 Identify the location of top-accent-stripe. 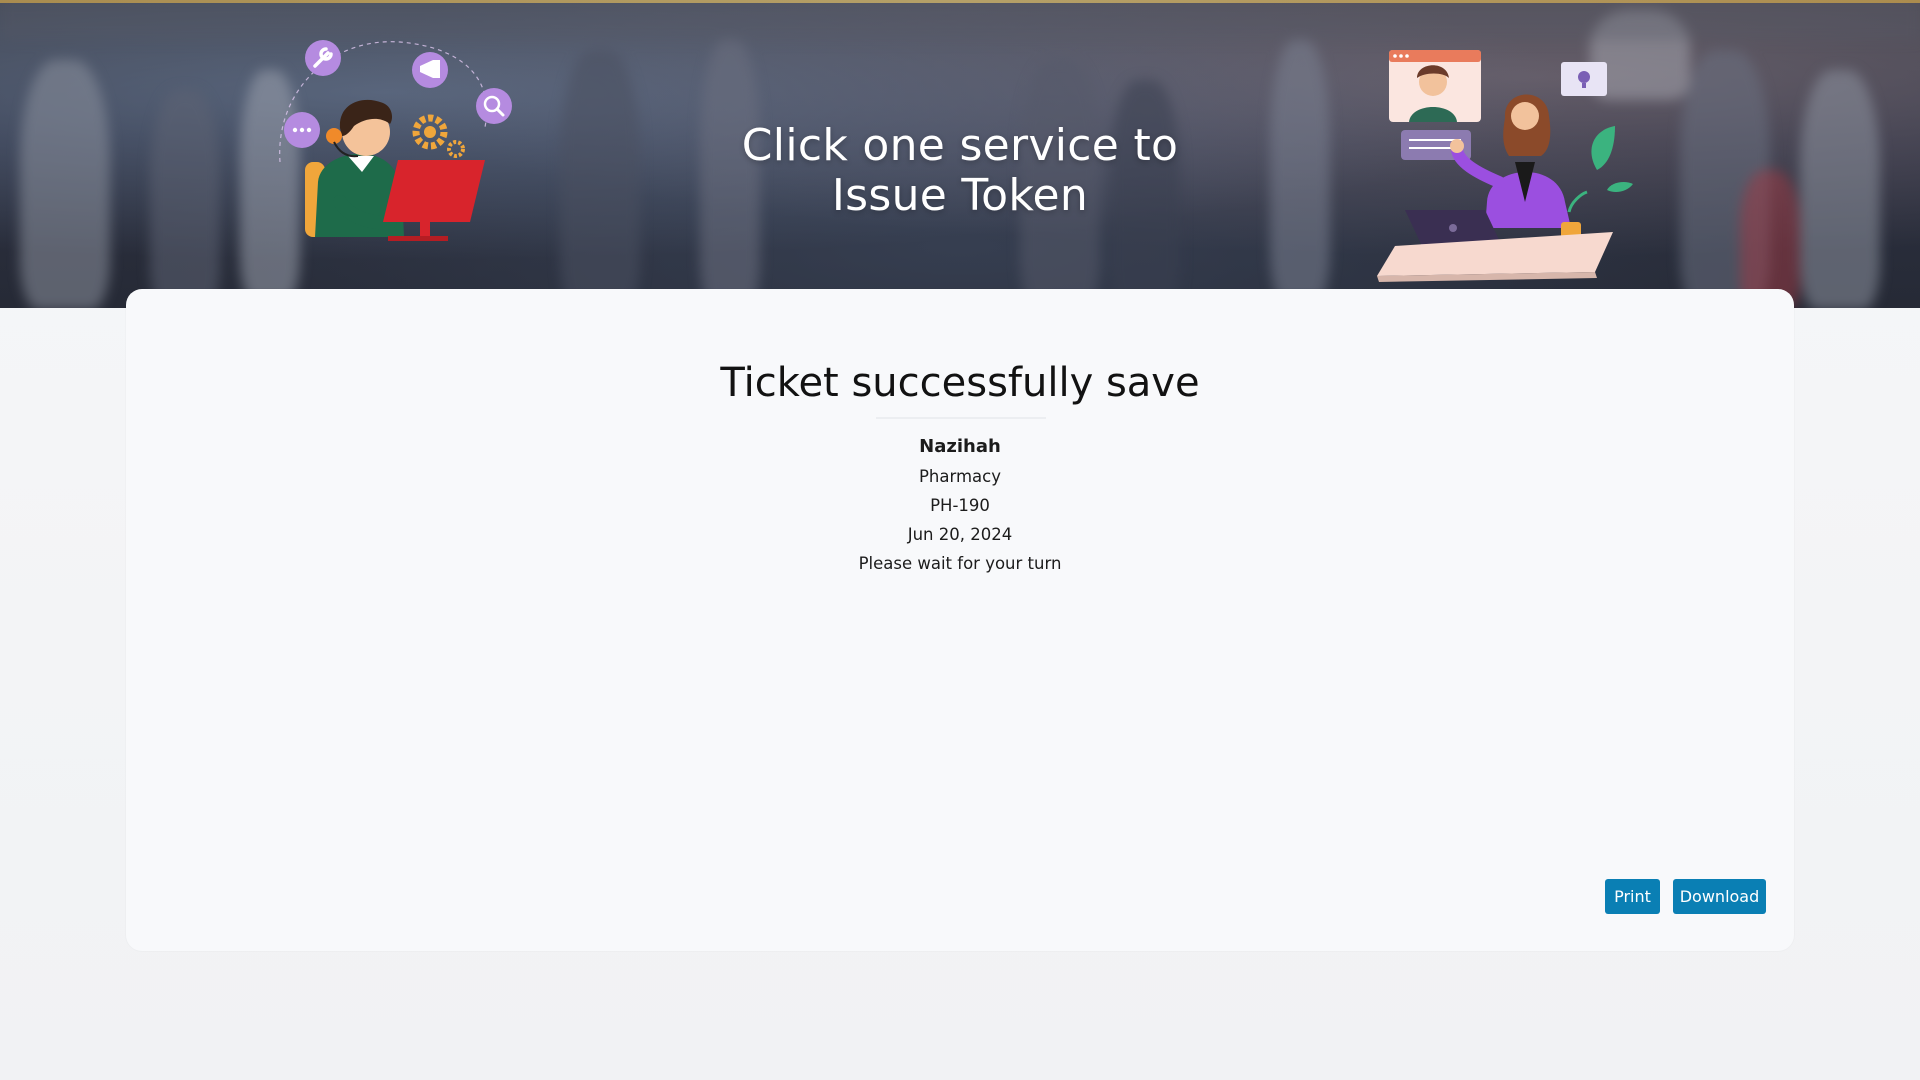
(960, 1).